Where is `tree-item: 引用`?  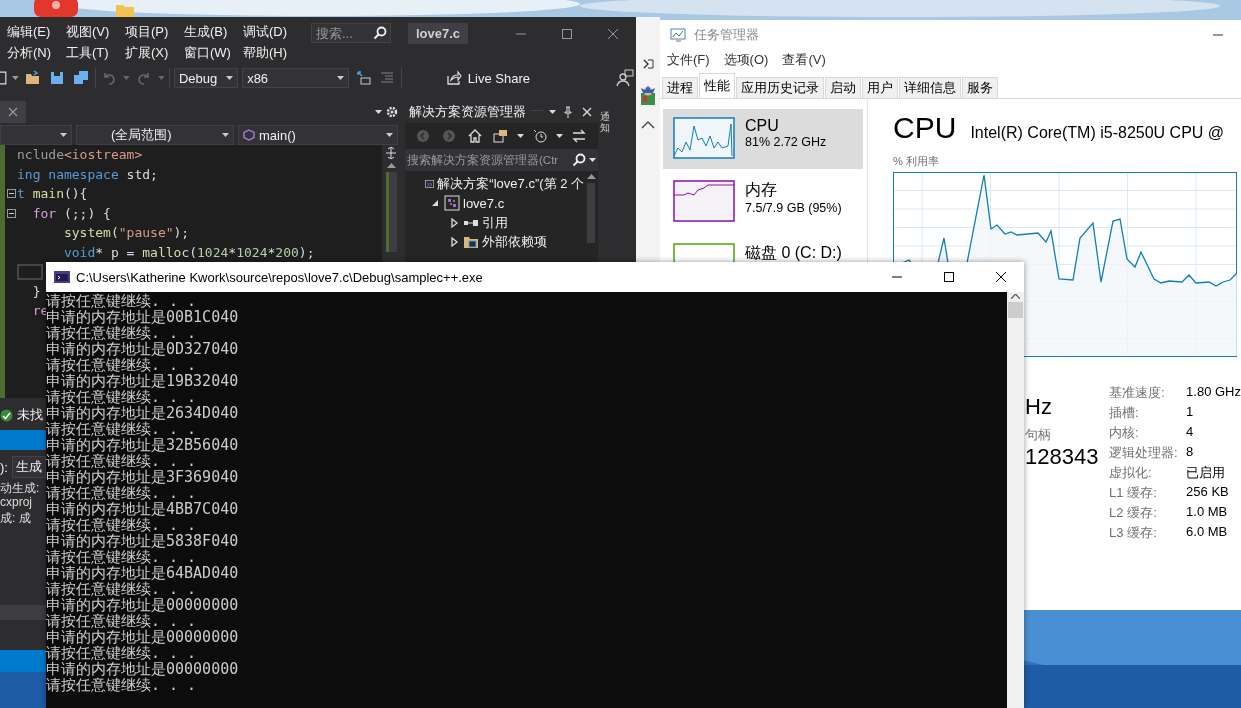
tree-item: 引用 is located at coordinates (494, 223).